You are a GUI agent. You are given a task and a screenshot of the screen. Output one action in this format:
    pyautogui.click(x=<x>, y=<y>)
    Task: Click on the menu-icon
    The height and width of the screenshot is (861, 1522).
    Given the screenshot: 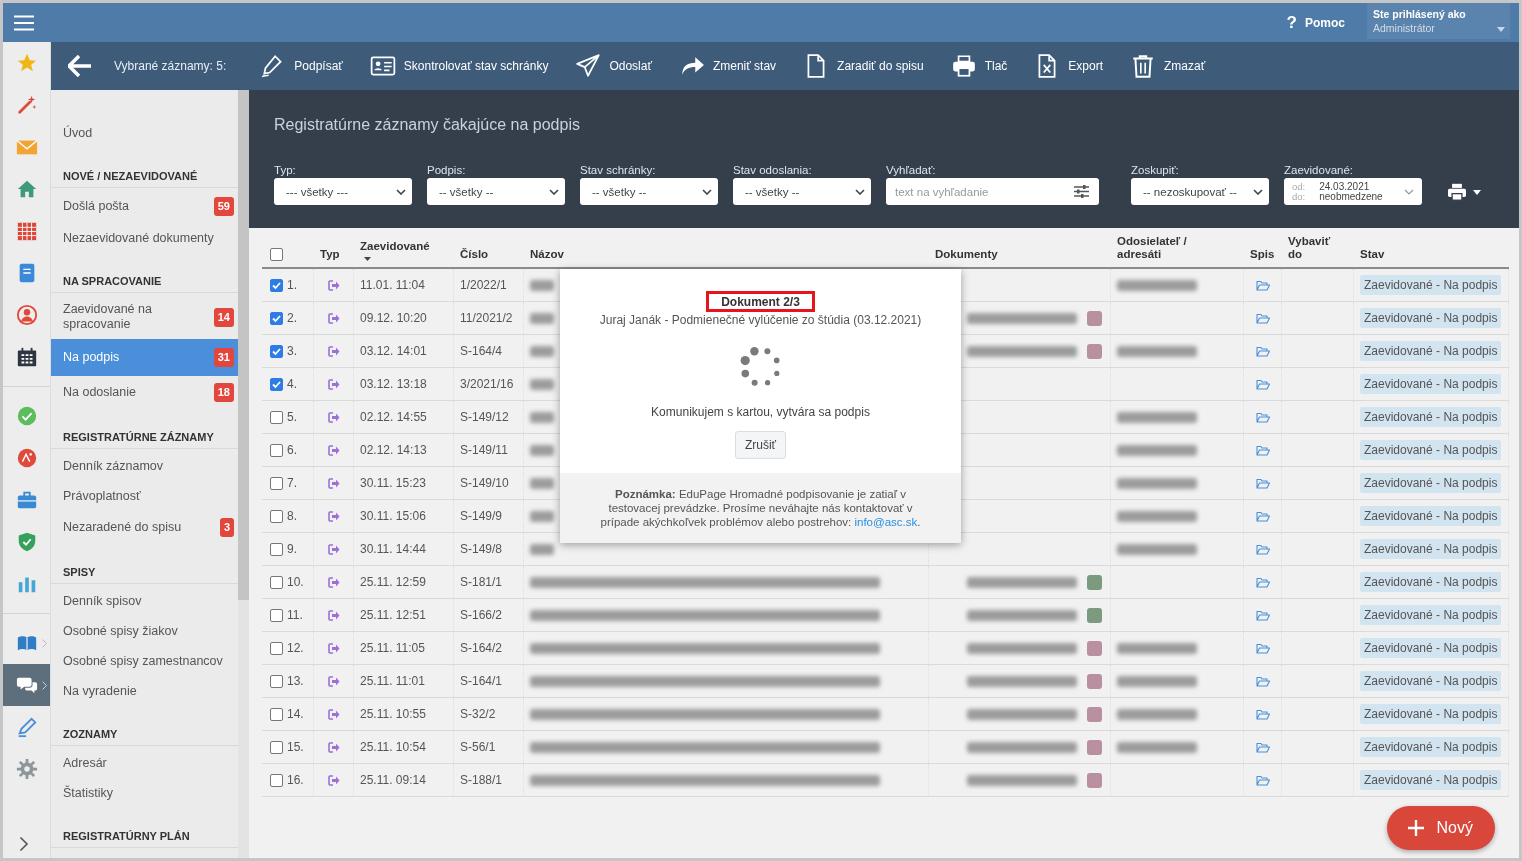 What is the action you would take?
    pyautogui.click(x=24, y=22)
    